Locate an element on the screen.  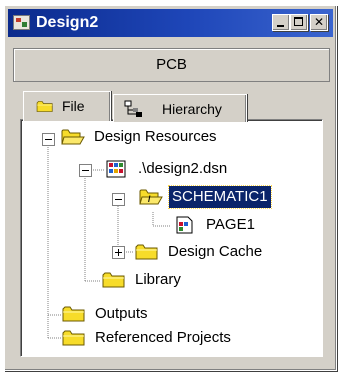
window-title: Design2 is located at coordinates (67, 22).